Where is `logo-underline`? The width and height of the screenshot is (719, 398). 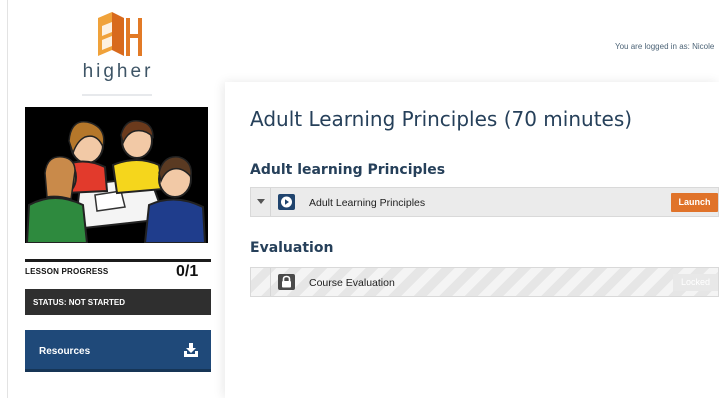
logo-underline is located at coordinates (117, 95).